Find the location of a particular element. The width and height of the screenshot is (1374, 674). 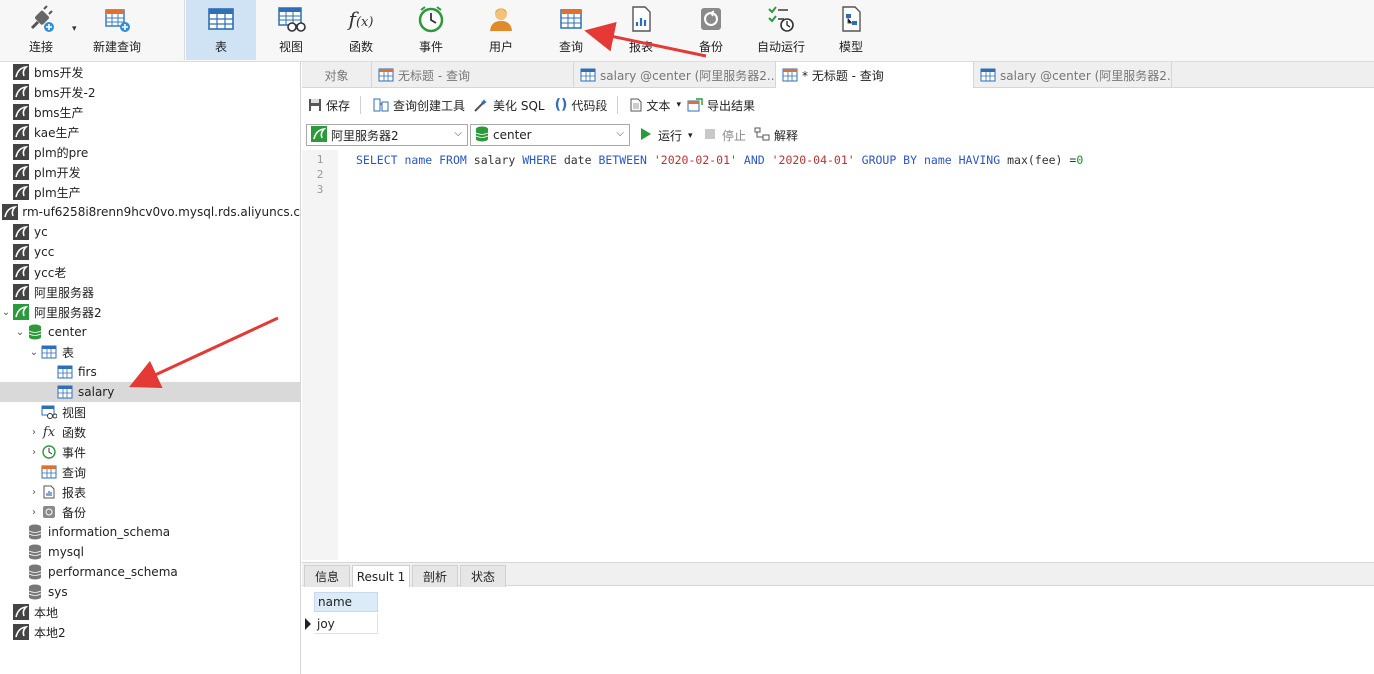

tree-item-group: › 报表 is located at coordinates (150, 492).